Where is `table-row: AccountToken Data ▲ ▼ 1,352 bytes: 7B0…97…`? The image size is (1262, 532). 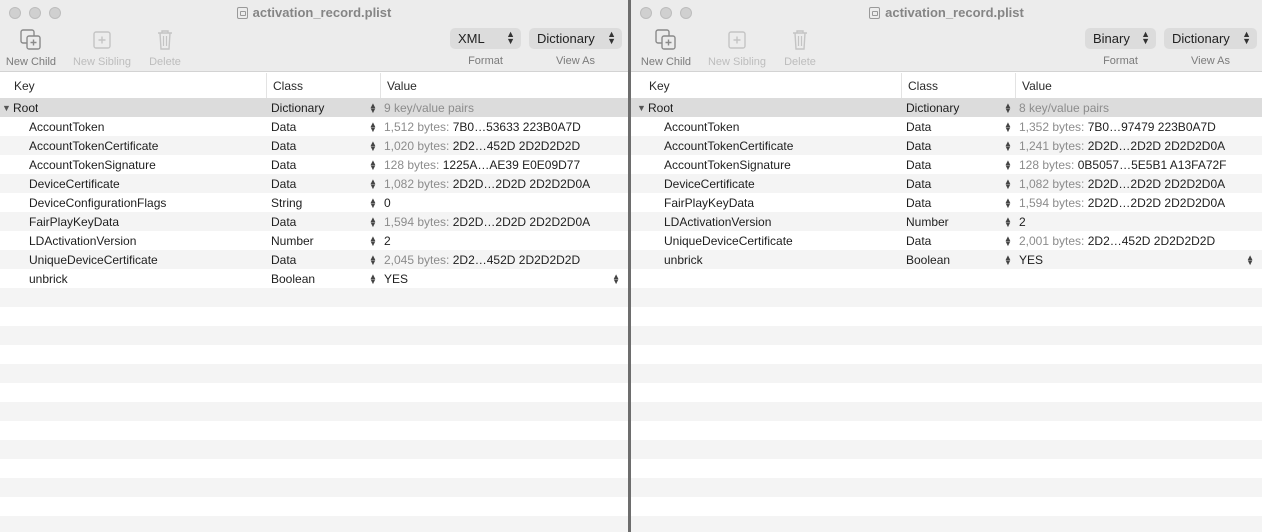 table-row: AccountToken Data ▲ ▼ 1,352 bytes: 7B0…97… is located at coordinates (946, 126).